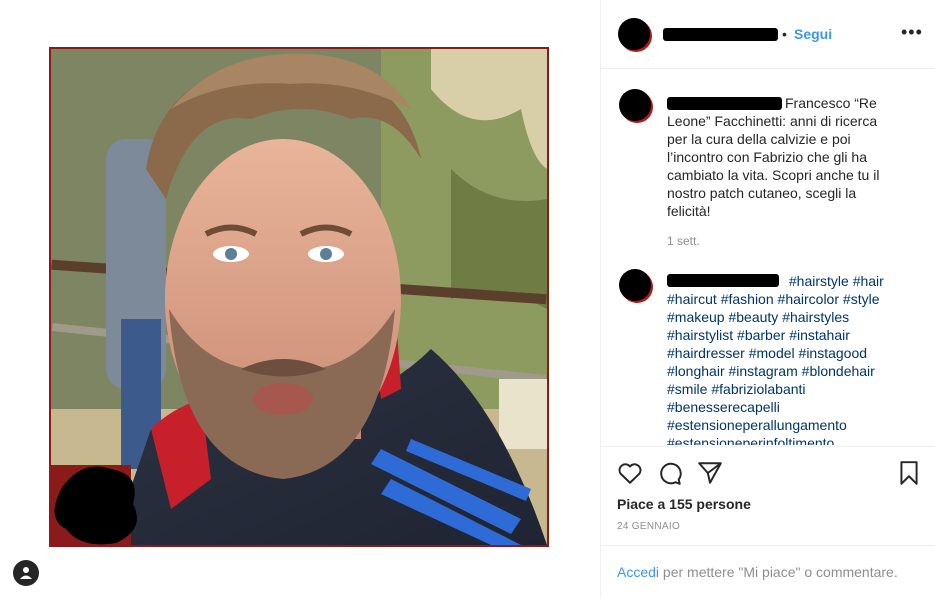 The width and height of the screenshot is (935, 599). Describe the element at coordinates (634, 34) in the screenshot. I see `author-avatar` at that location.